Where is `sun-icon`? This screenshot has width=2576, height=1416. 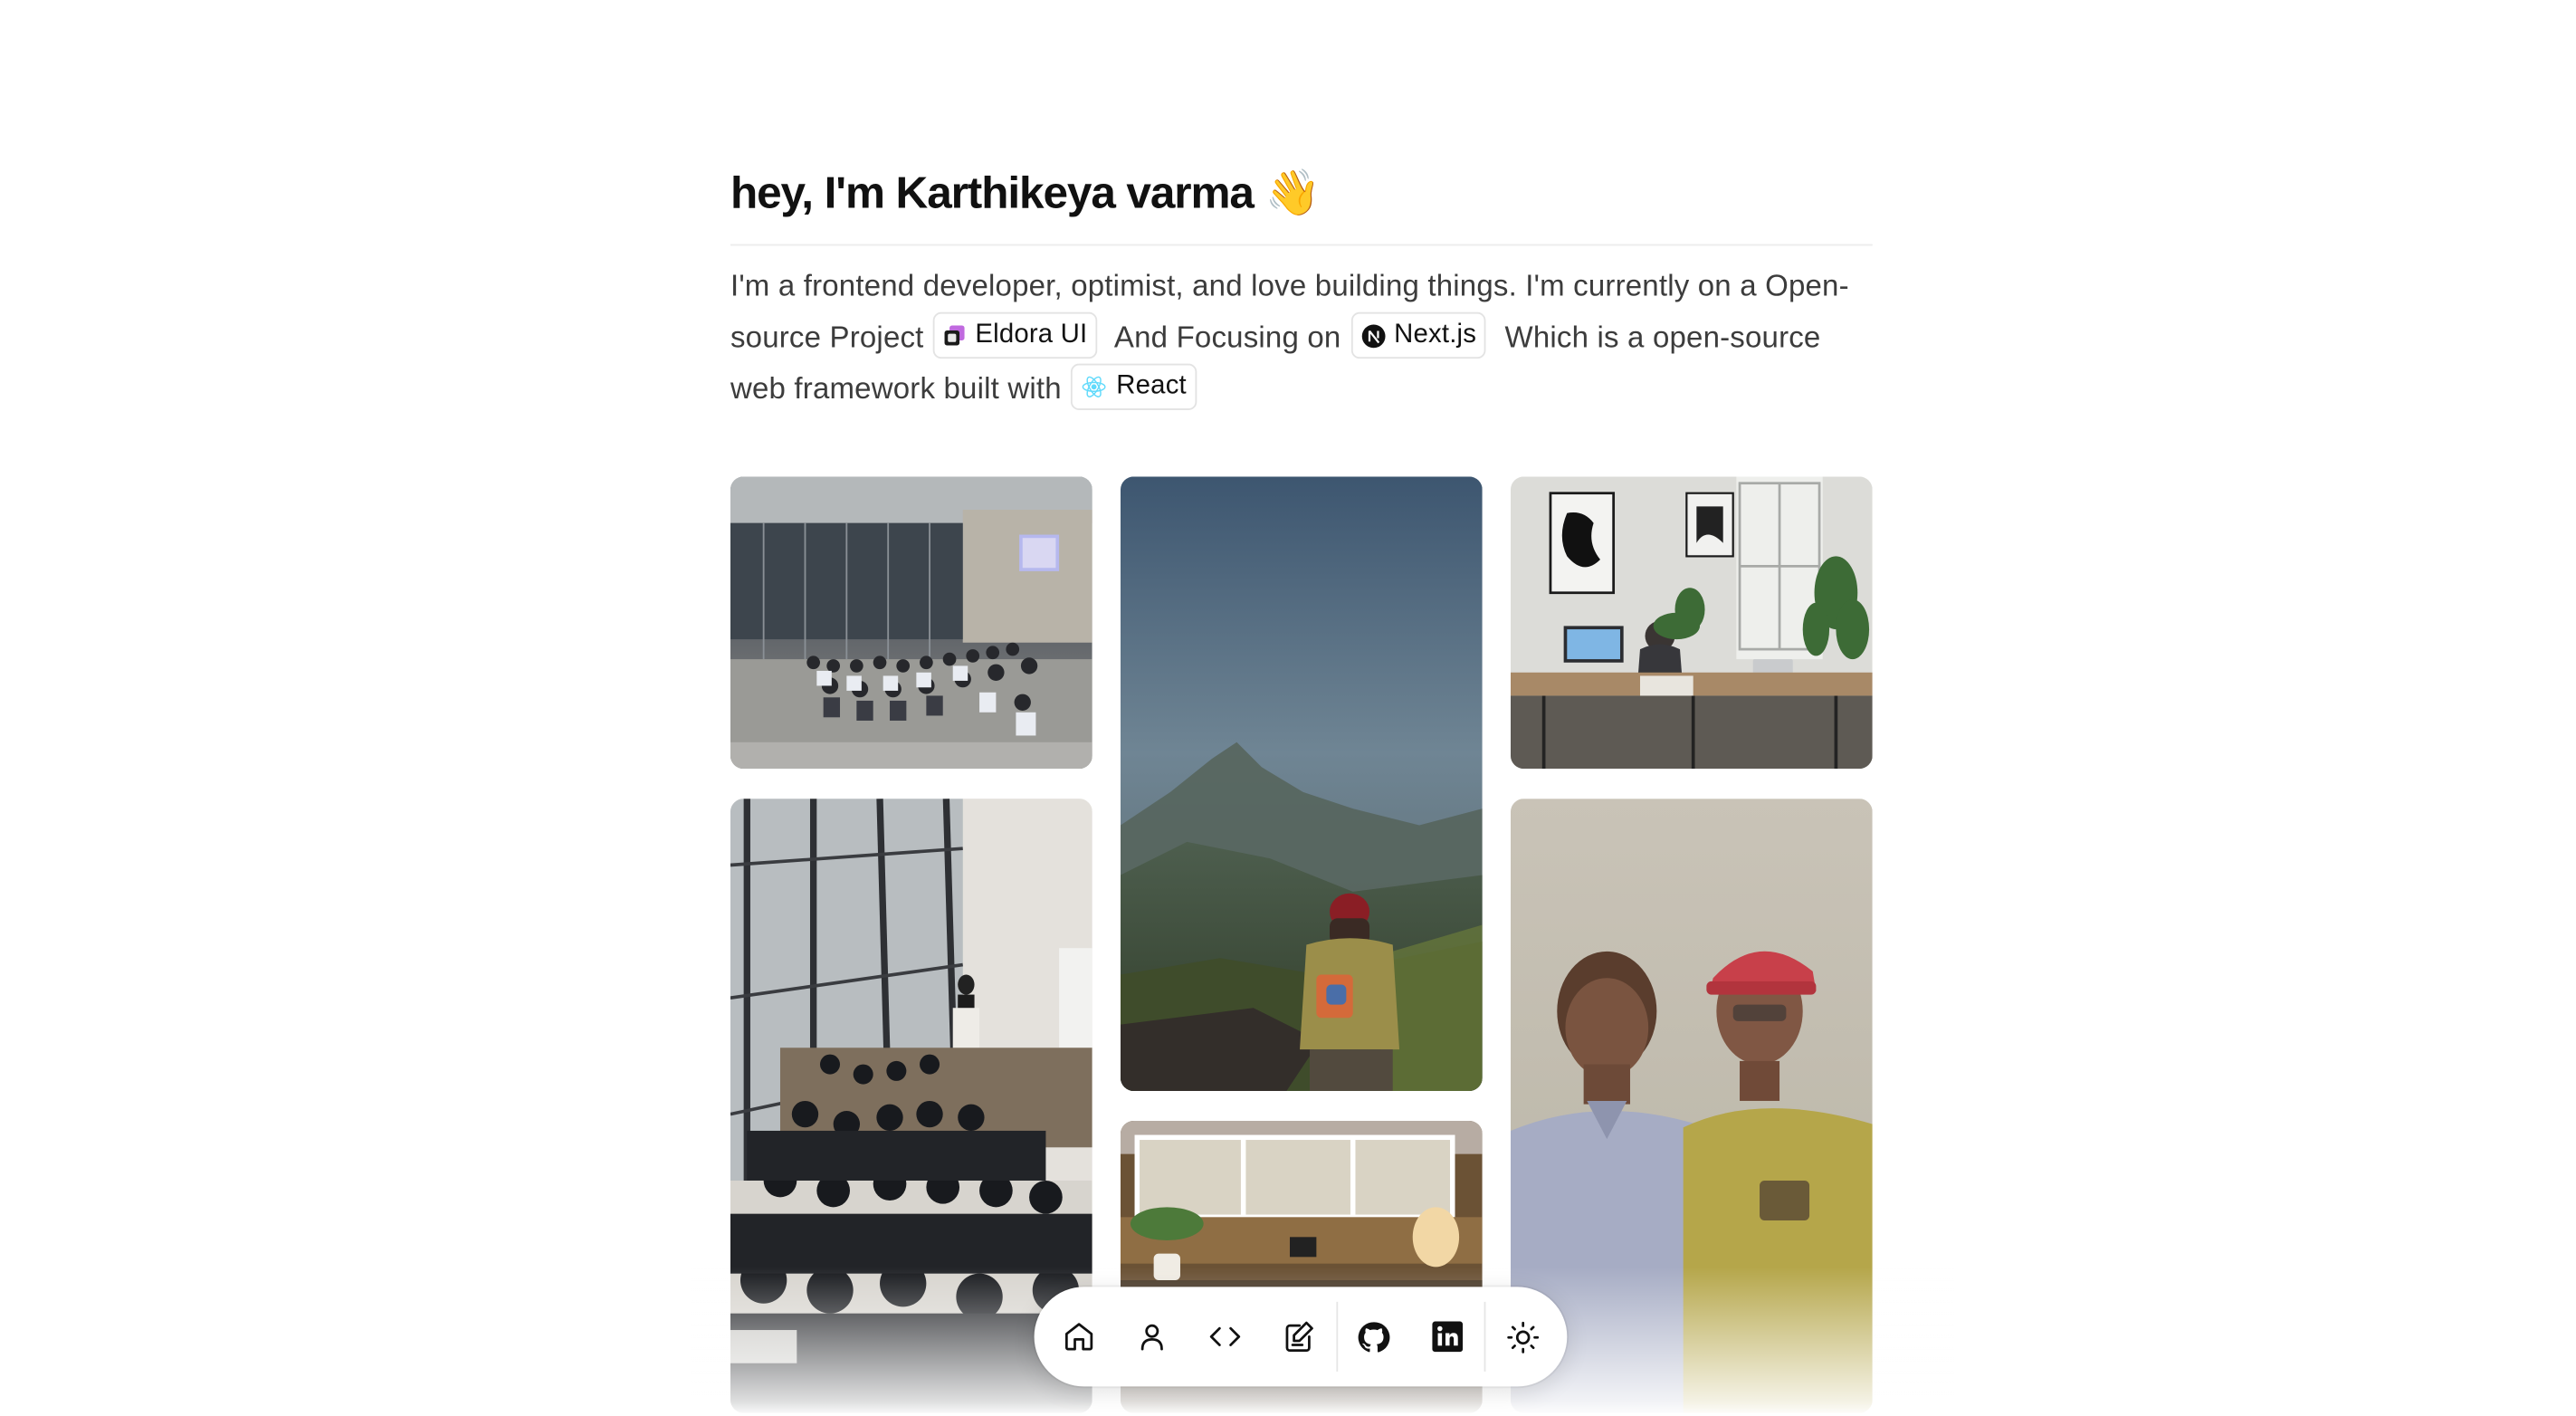
sun-icon is located at coordinates (1522, 1337).